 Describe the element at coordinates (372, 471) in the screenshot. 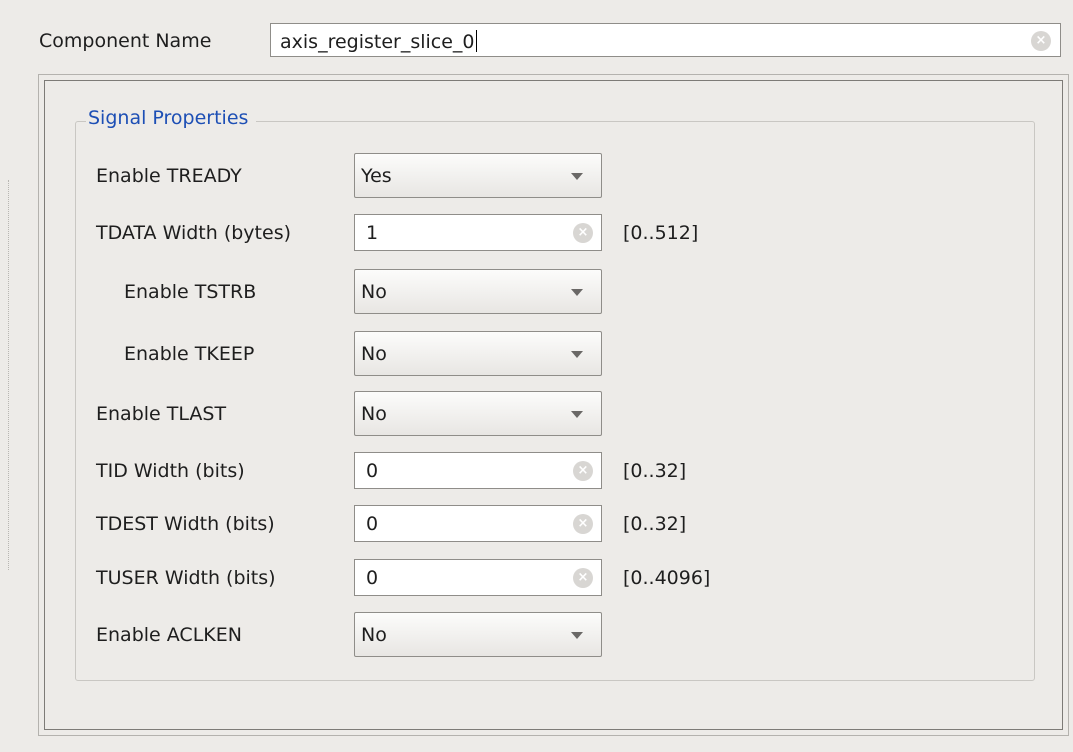

I see `tid-width-value: 0` at that location.